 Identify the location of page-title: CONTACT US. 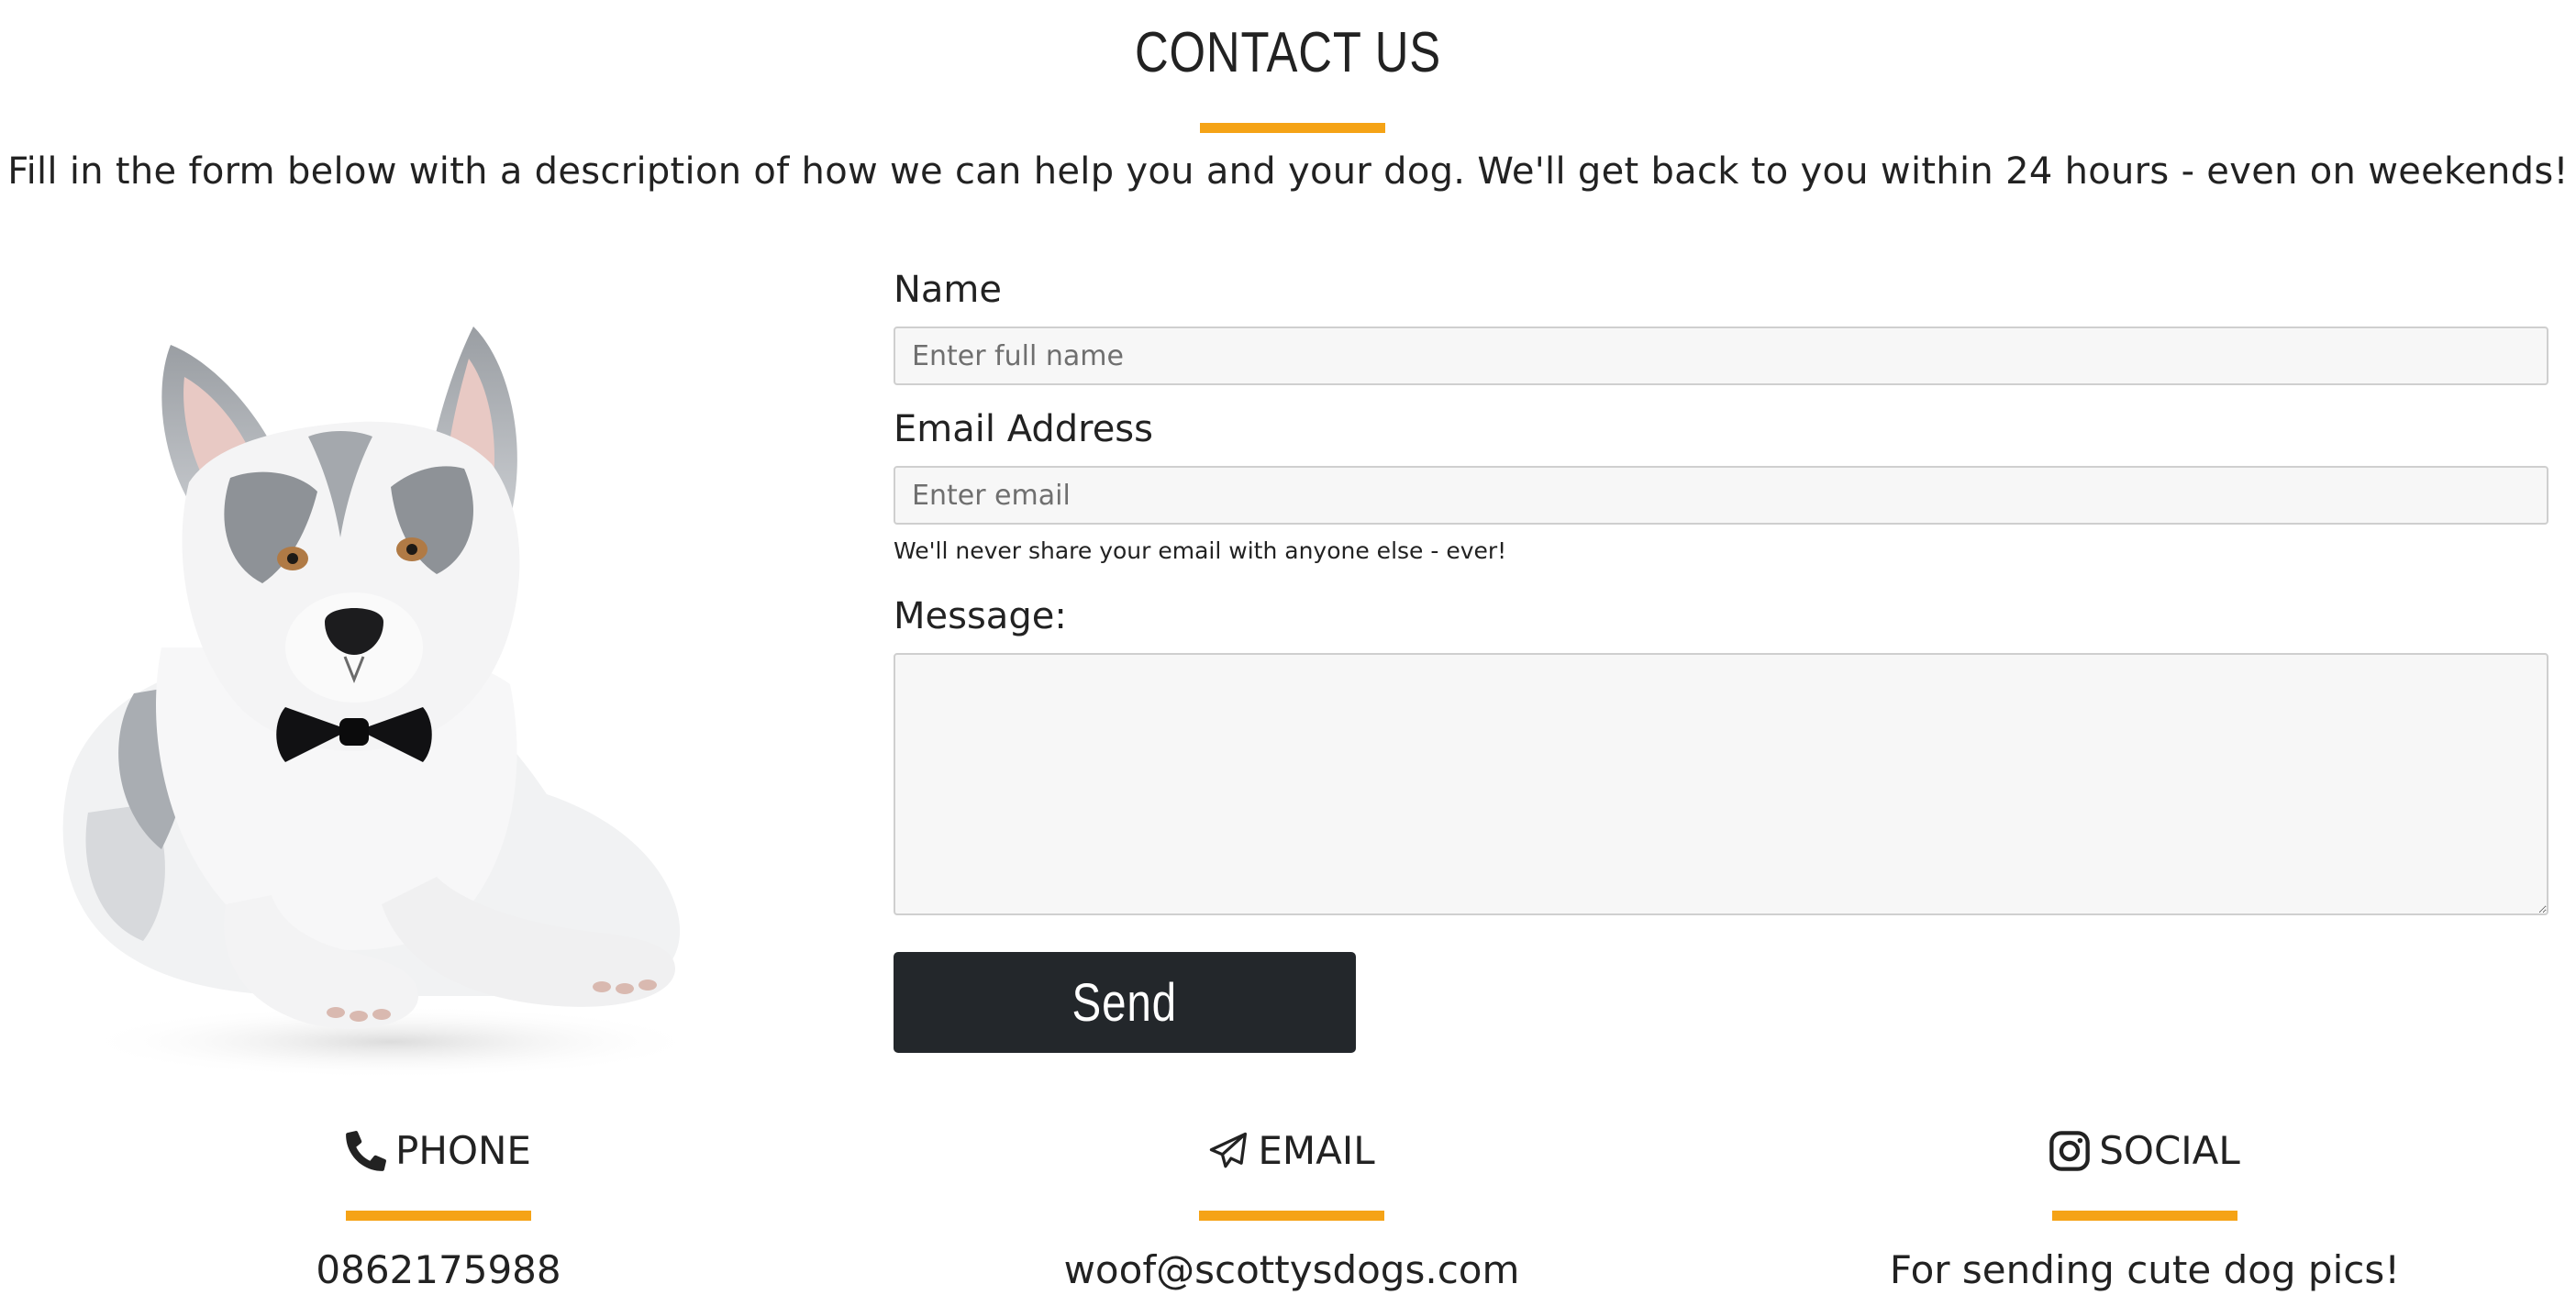
(1288, 52).